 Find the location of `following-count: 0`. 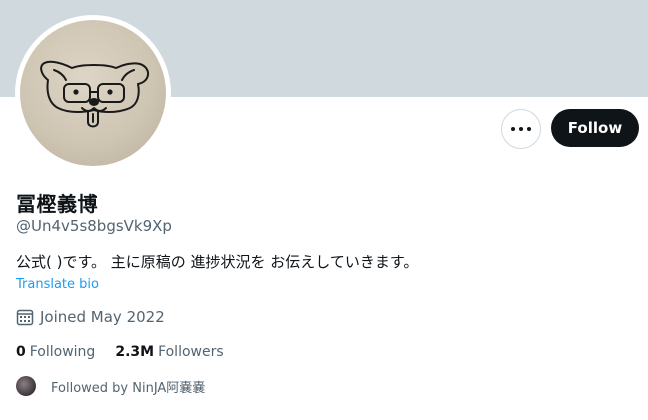

following-count: 0 is located at coordinates (21, 352).